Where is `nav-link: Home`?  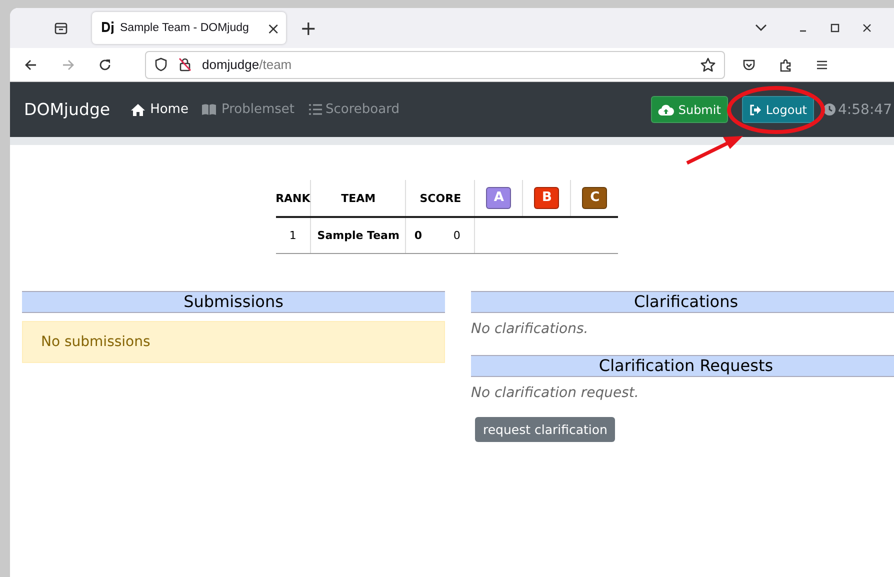
nav-link: Home is located at coordinates (159, 109).